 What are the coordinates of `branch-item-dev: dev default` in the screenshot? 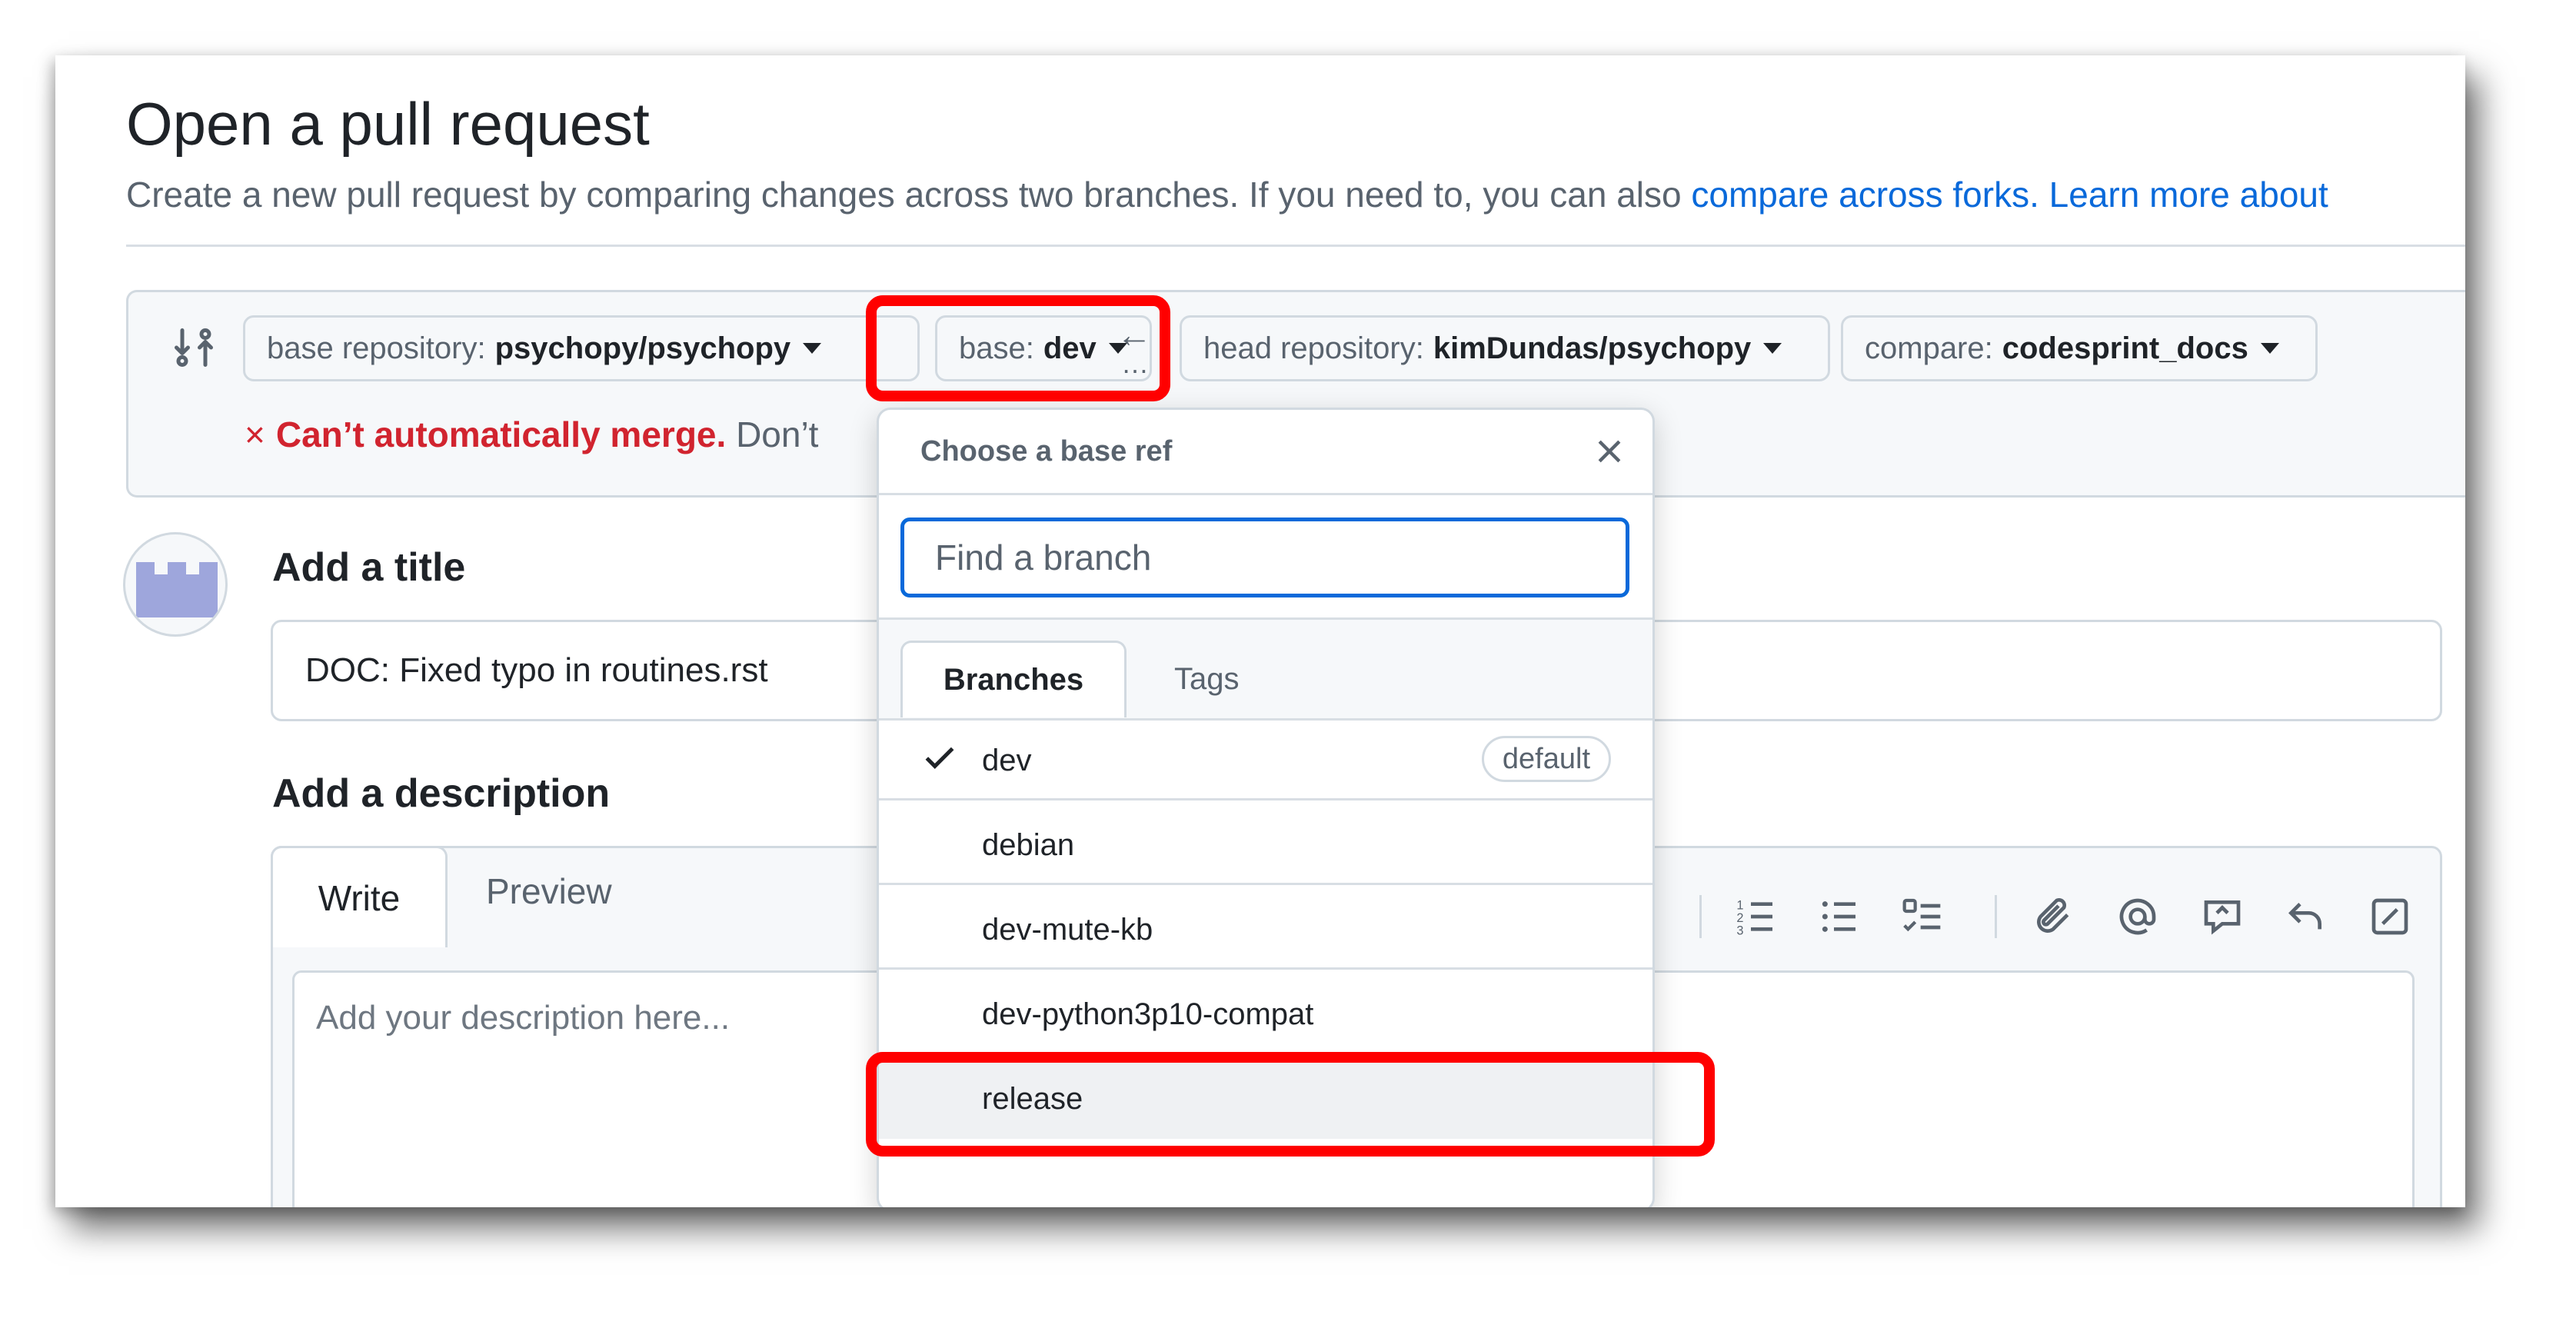 It's located at (1265, 758).